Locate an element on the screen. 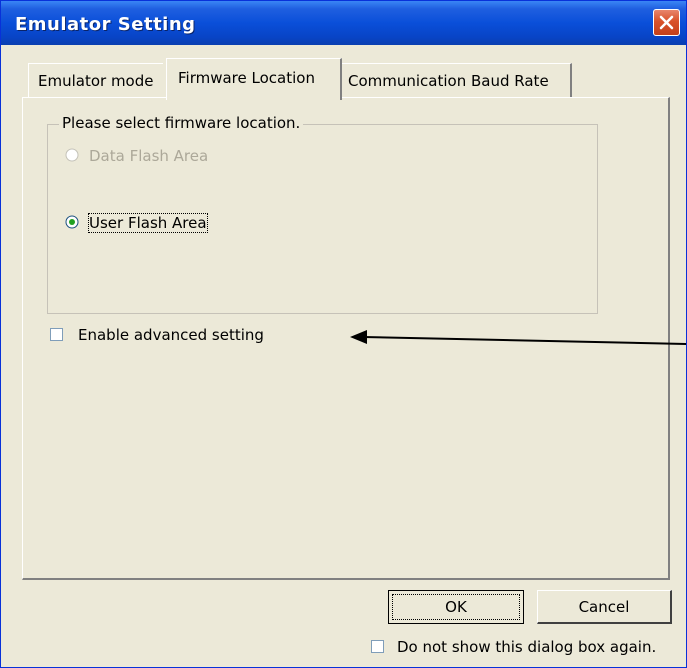 The width and height of the screenshot is (687, 668). groupbox-legend: Please select firmware location. is located at coordinates (181, 123).